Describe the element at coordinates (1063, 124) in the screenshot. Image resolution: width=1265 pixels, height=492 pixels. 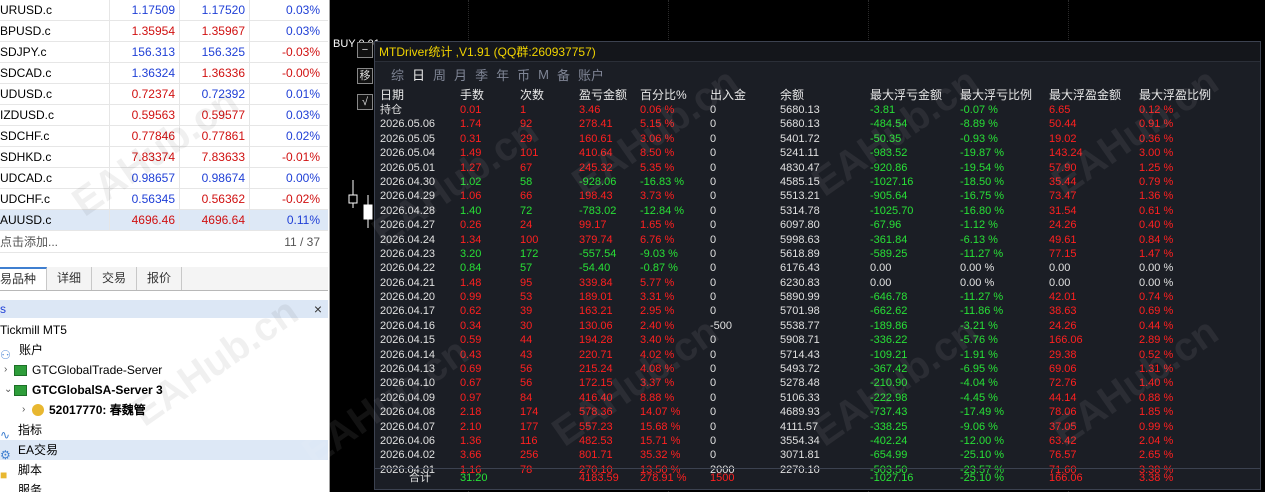
I see `table-cell: 50.44` at that location.